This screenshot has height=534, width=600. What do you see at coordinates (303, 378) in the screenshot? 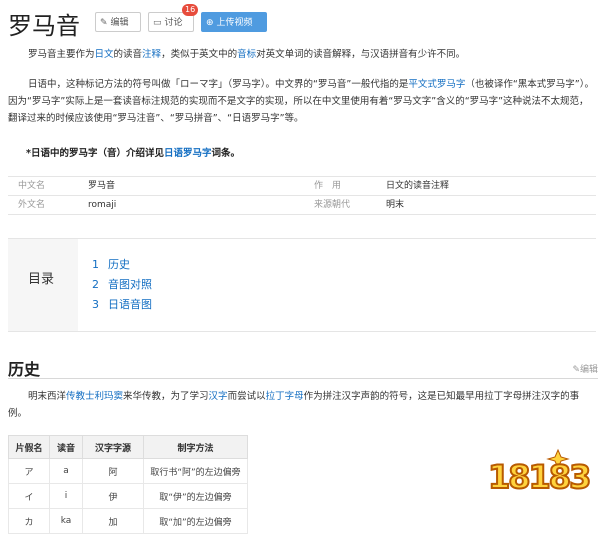
I see `section-divider` at bounding box center [303, 378].